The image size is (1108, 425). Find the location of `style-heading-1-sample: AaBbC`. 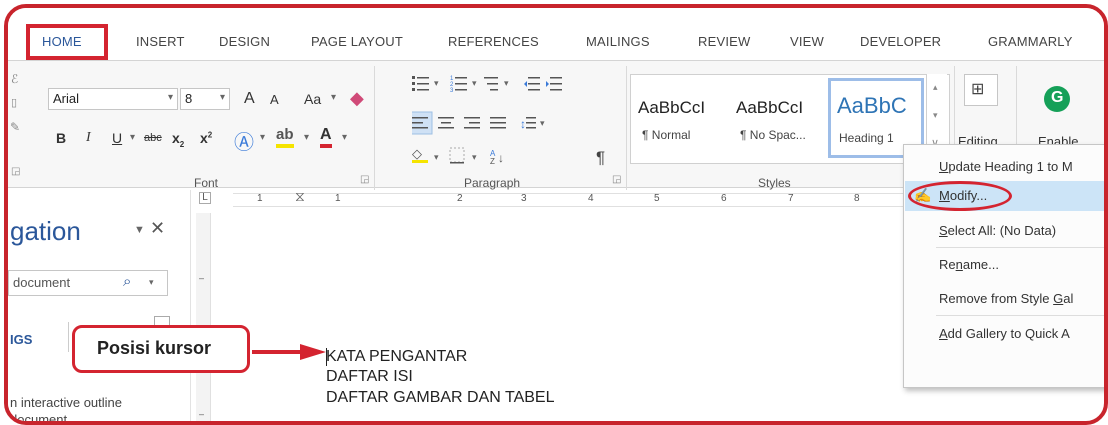

style-heading-1-sample: AaBbC is located at coordinates (872, 105).